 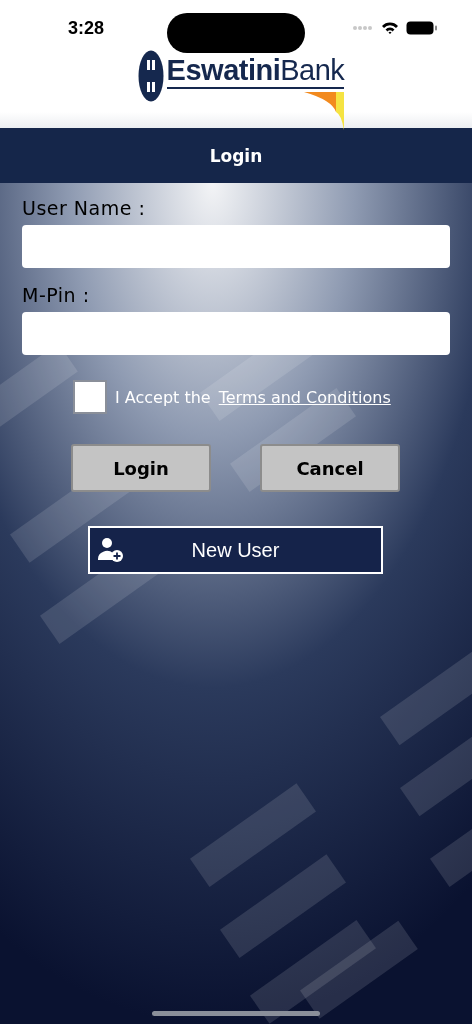 What do you see at coordinates (56, 295) in the screenshot?
I see `field-label: M-Pin :` at bounding box center [56, 295].